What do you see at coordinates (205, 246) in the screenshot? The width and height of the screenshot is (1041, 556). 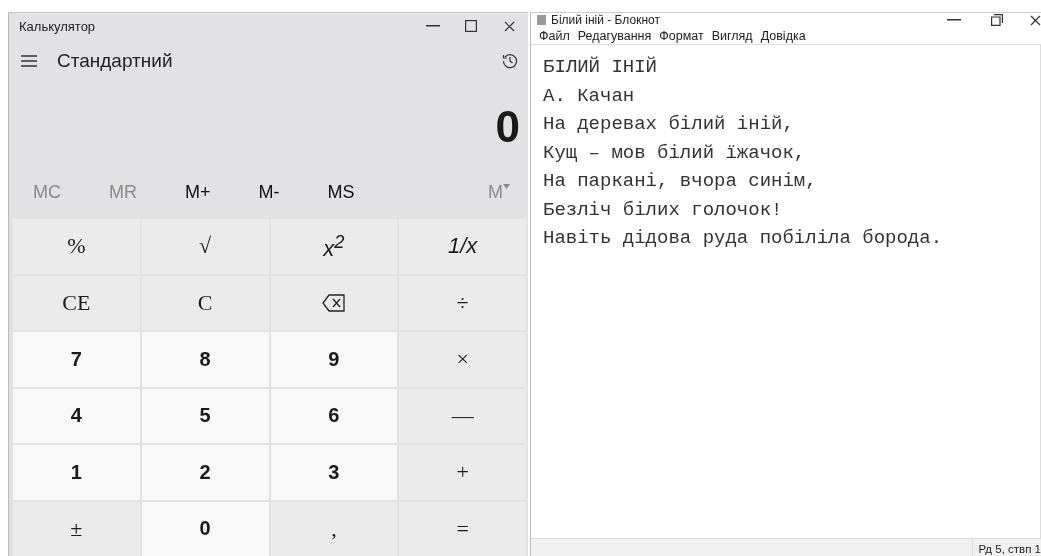 I see `operator-key: √` at bounding box center [205, 246].